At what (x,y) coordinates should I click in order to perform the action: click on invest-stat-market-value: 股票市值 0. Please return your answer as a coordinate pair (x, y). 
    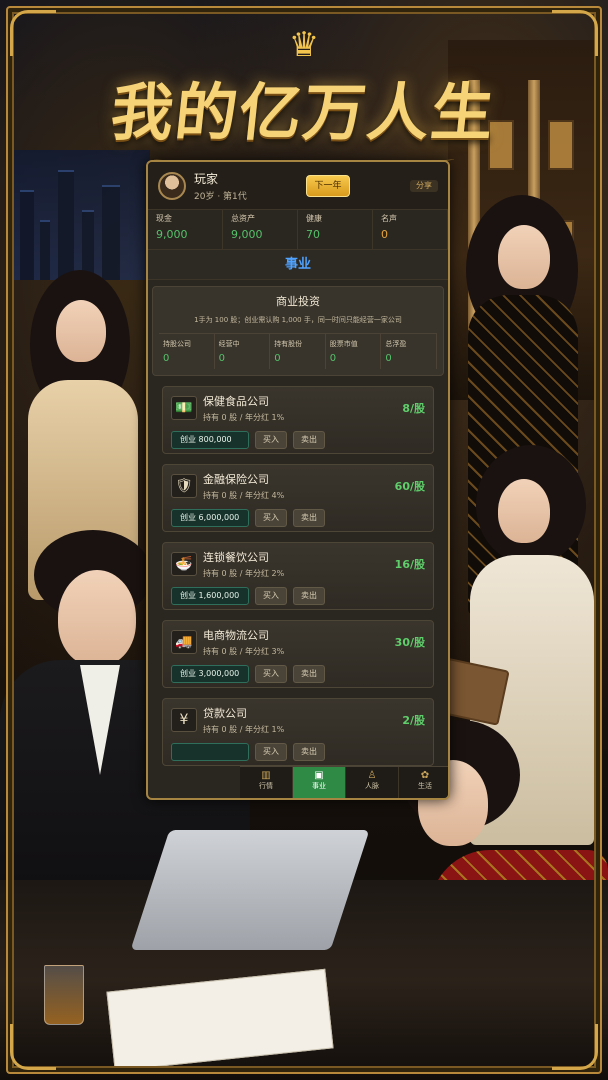
    Looking at the image, I should click on (354, 351).